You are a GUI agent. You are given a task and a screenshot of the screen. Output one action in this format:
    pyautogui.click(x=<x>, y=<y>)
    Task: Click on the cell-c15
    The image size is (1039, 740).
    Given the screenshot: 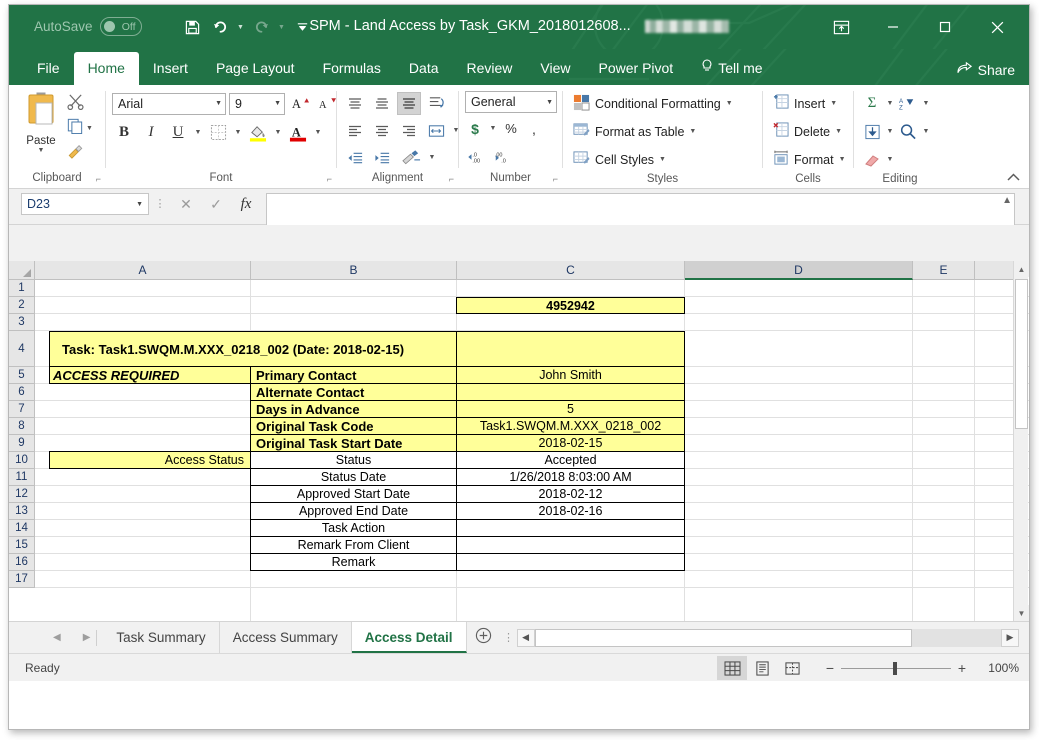 What is the action you would take?
    pyautogui.click(x=570, y=545)
    